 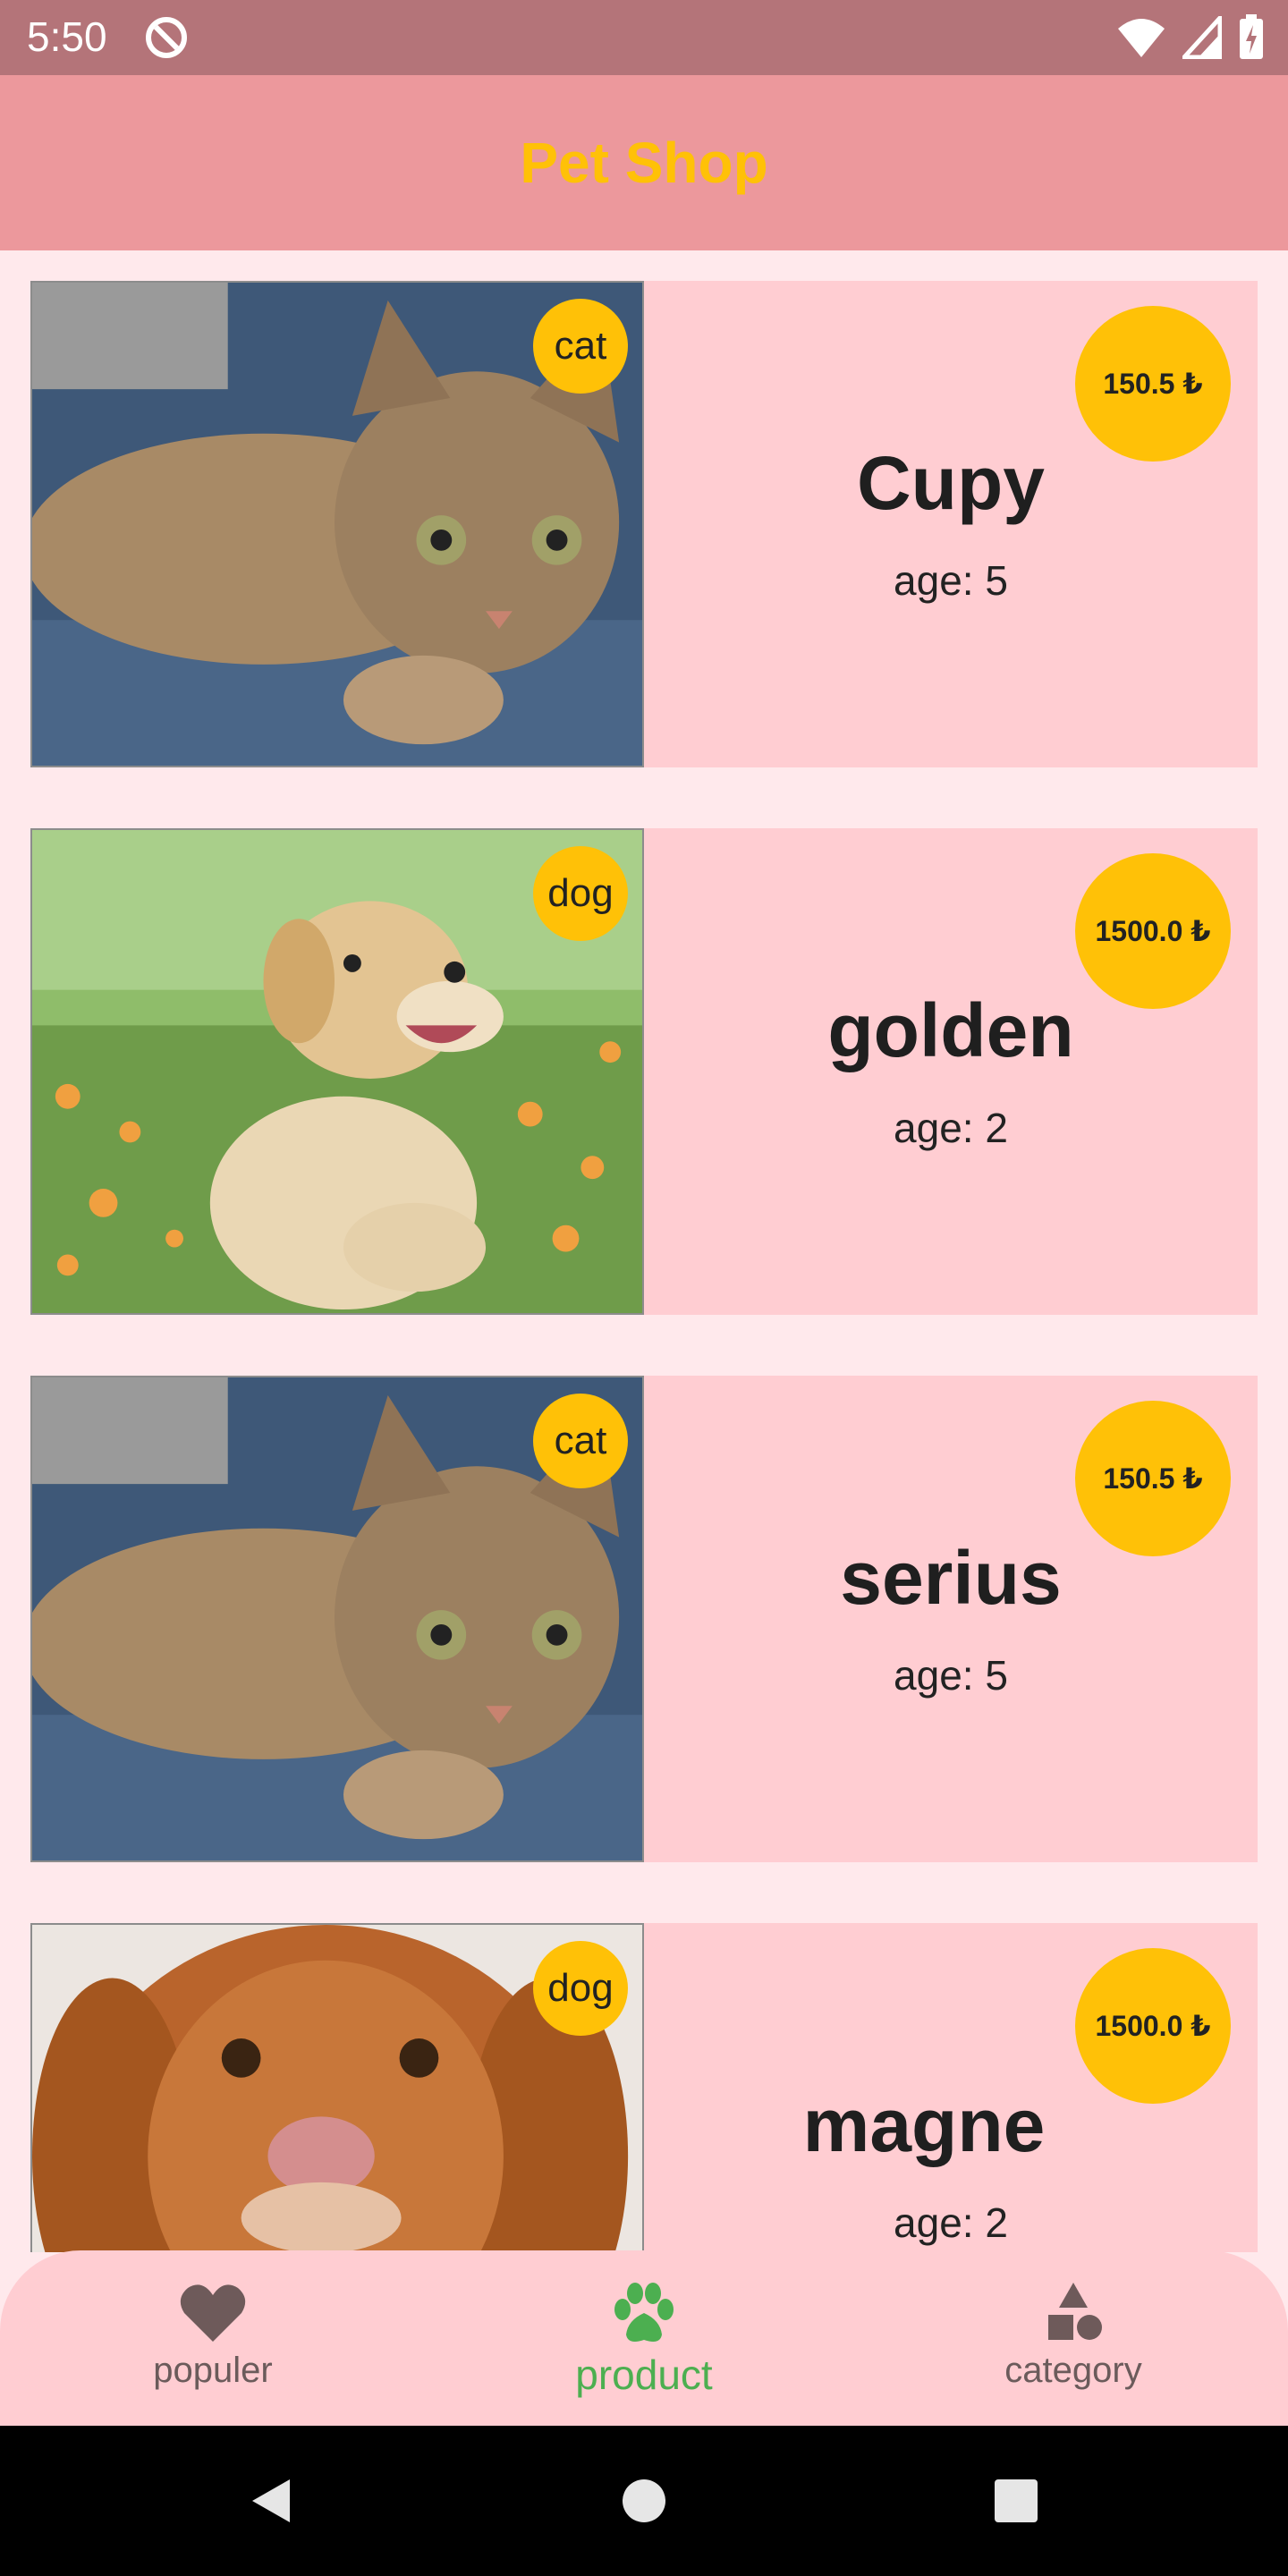 I want to click on pet-info: 1500.0 ₺ golden age: 2, so click(x=951, y=1071).